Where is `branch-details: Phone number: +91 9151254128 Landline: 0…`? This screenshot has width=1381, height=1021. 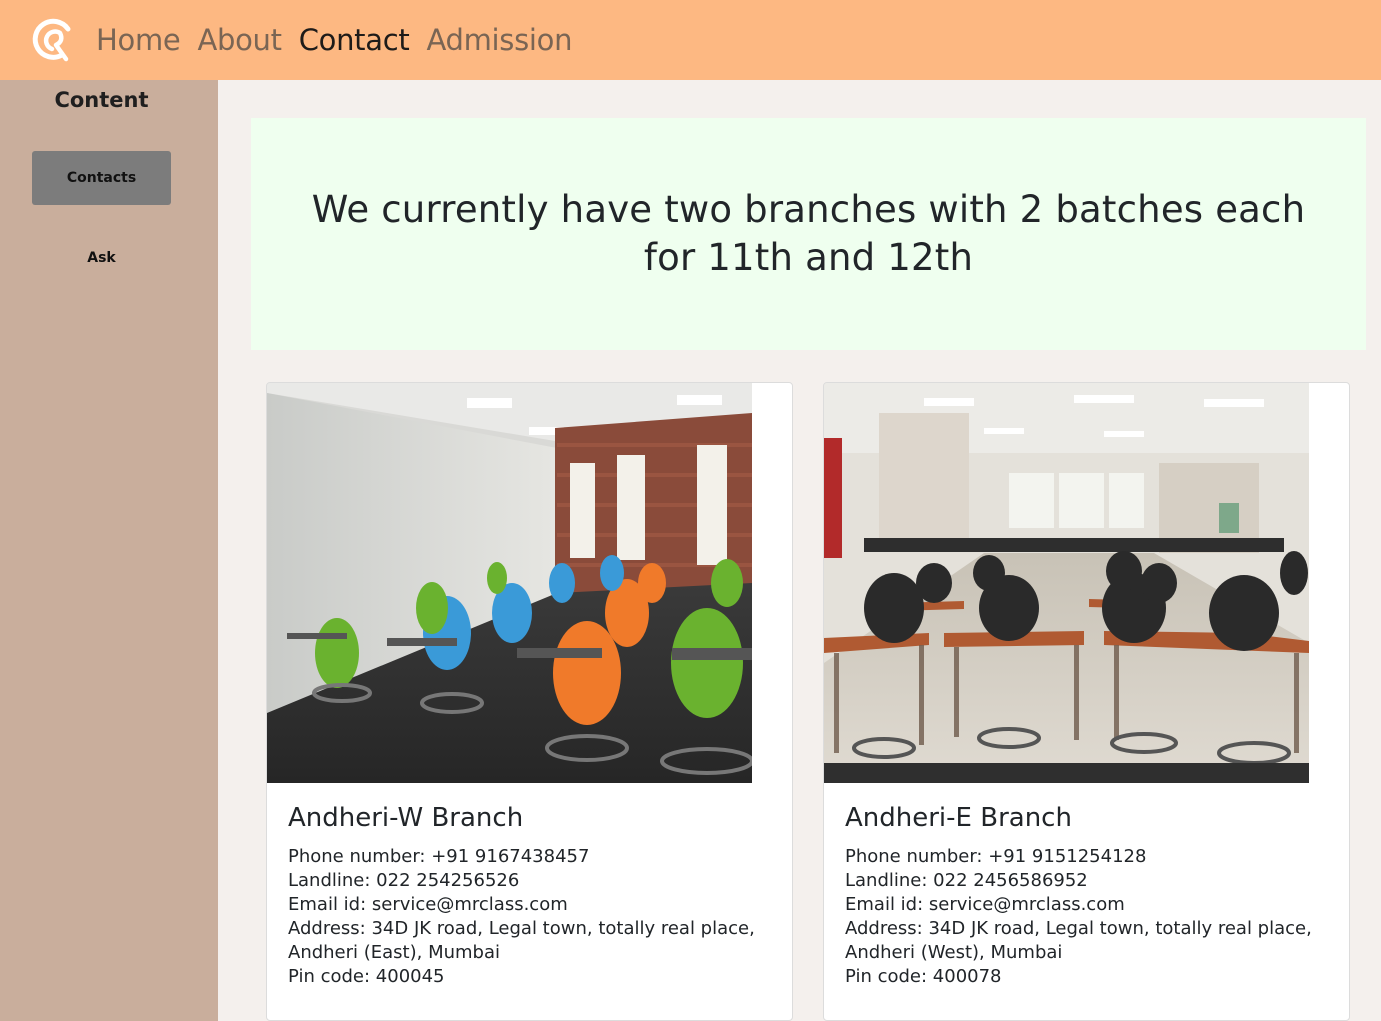
branch-details: Phone number: +91 9151254128 Landline: 0… is located at coordinates (1090, 917).